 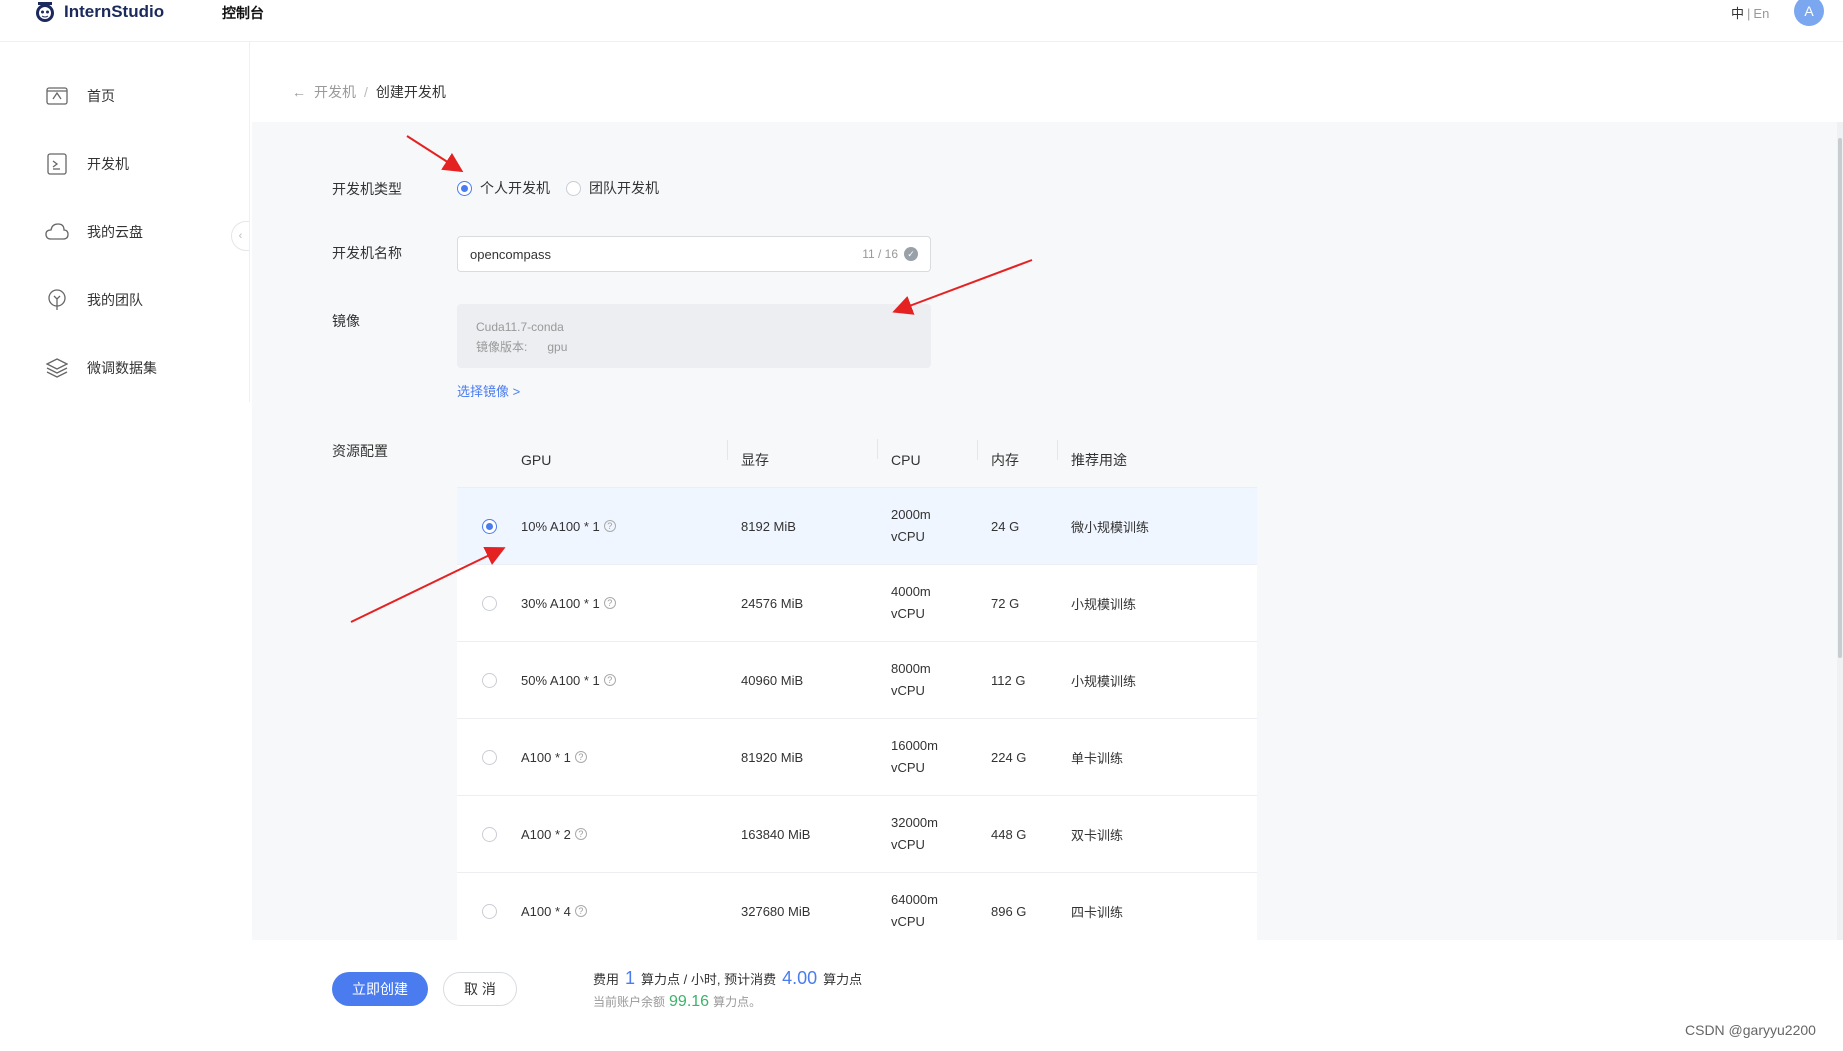 What do you see at coordinates (800, 978) in the screenshot?
I see `cost-total: 4.00` at bounding box center [800, 978].